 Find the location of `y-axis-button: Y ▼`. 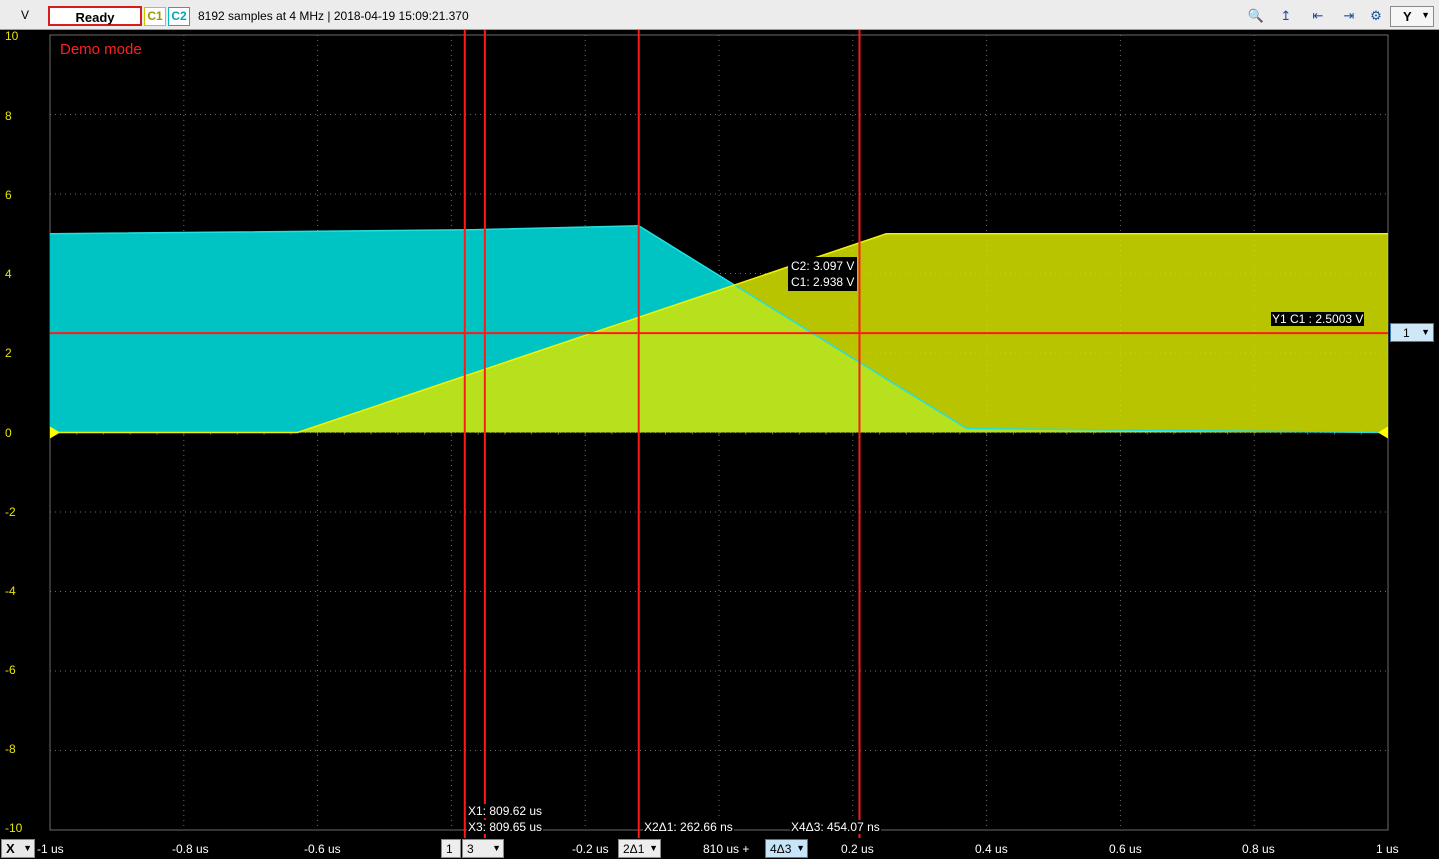

y-axis-button: Y ▼ is located at coordinates (1412, 16).